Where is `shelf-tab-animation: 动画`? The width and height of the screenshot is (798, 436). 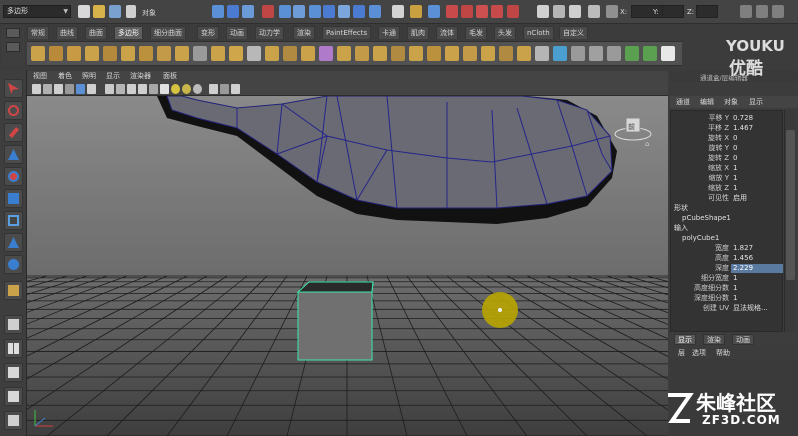
shelf-tab-animation: 动画 is located at coordinates (237, 32).